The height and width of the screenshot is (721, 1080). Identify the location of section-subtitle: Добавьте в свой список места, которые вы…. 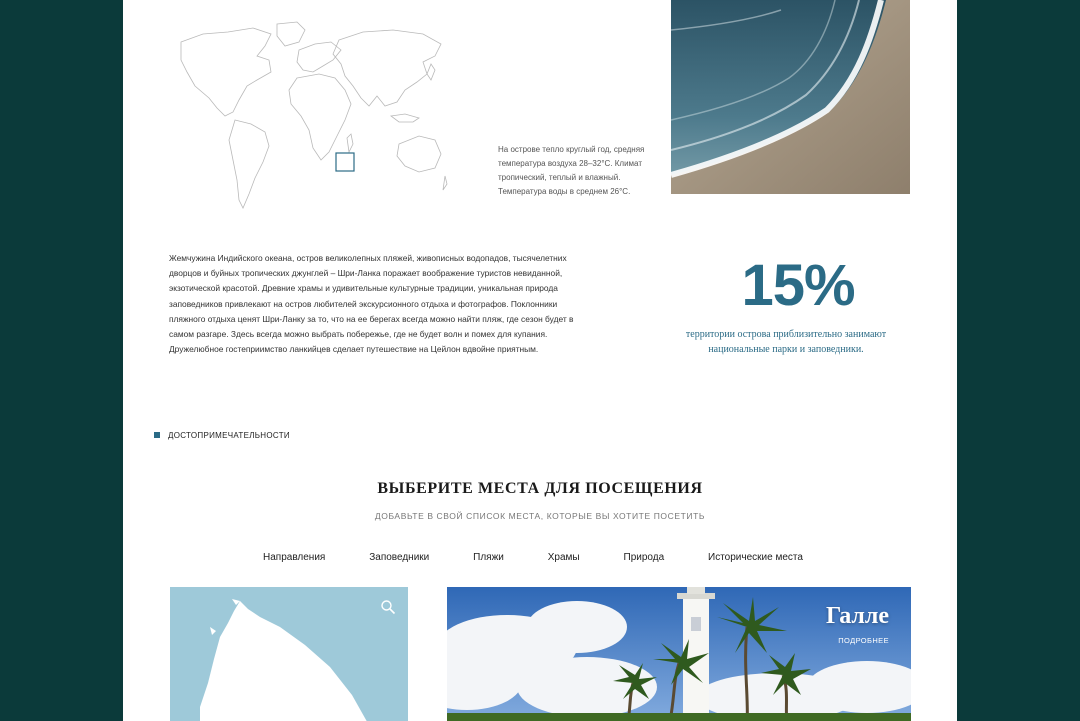
(540, 516).